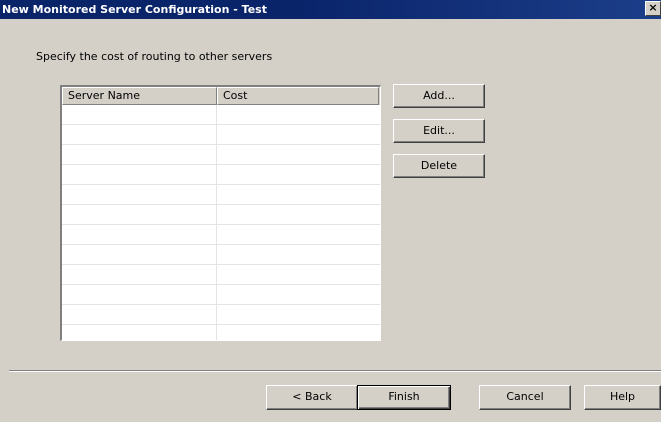 This screenshot has width=661, height=422. Describe the element at coordinates (312, 397) in the screenshot. I see `back-button: < Back` at that location.